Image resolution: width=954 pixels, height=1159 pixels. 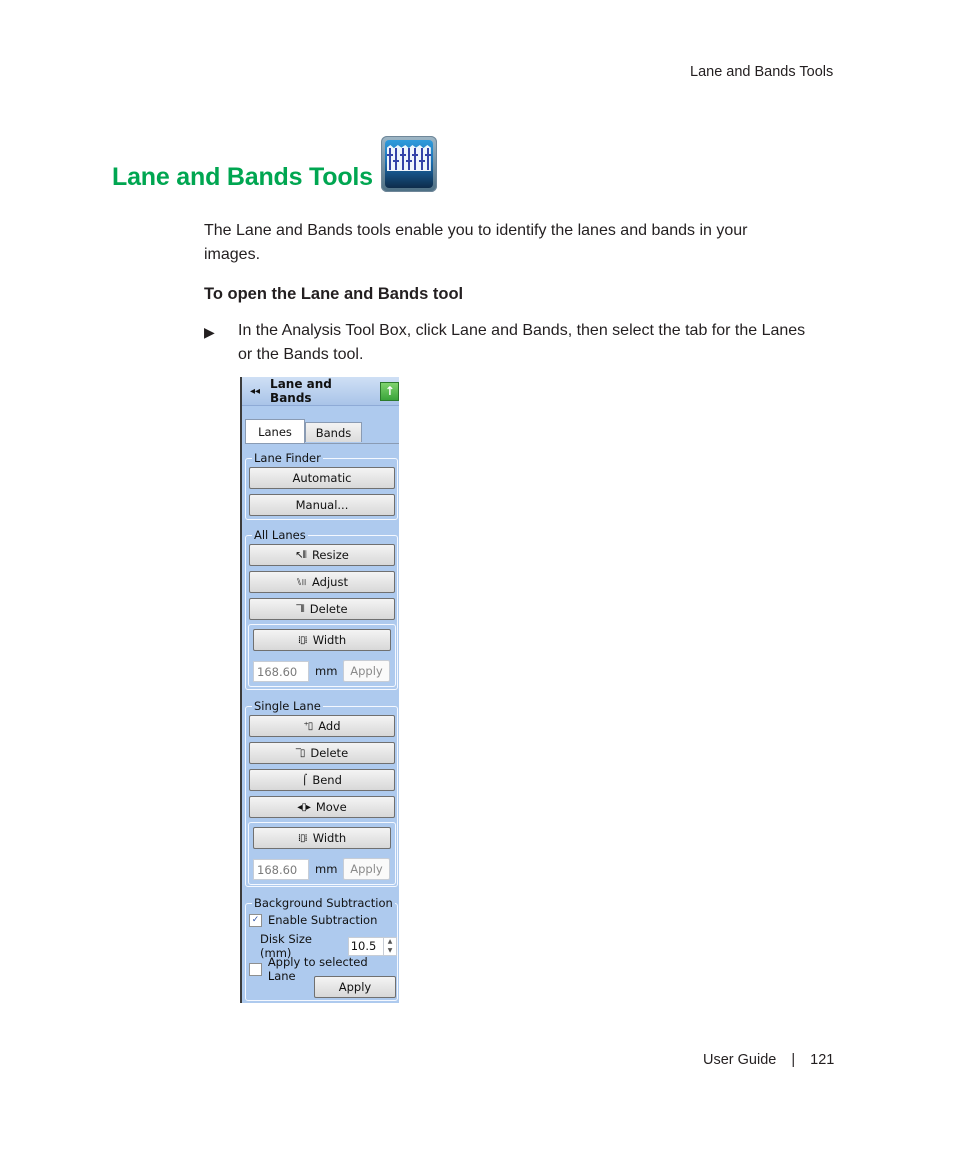 What do you see at coordinates (281, 869) in the screenshot?
I see `single-lane-width-input: 168.60` at bounding box center [281, 869].